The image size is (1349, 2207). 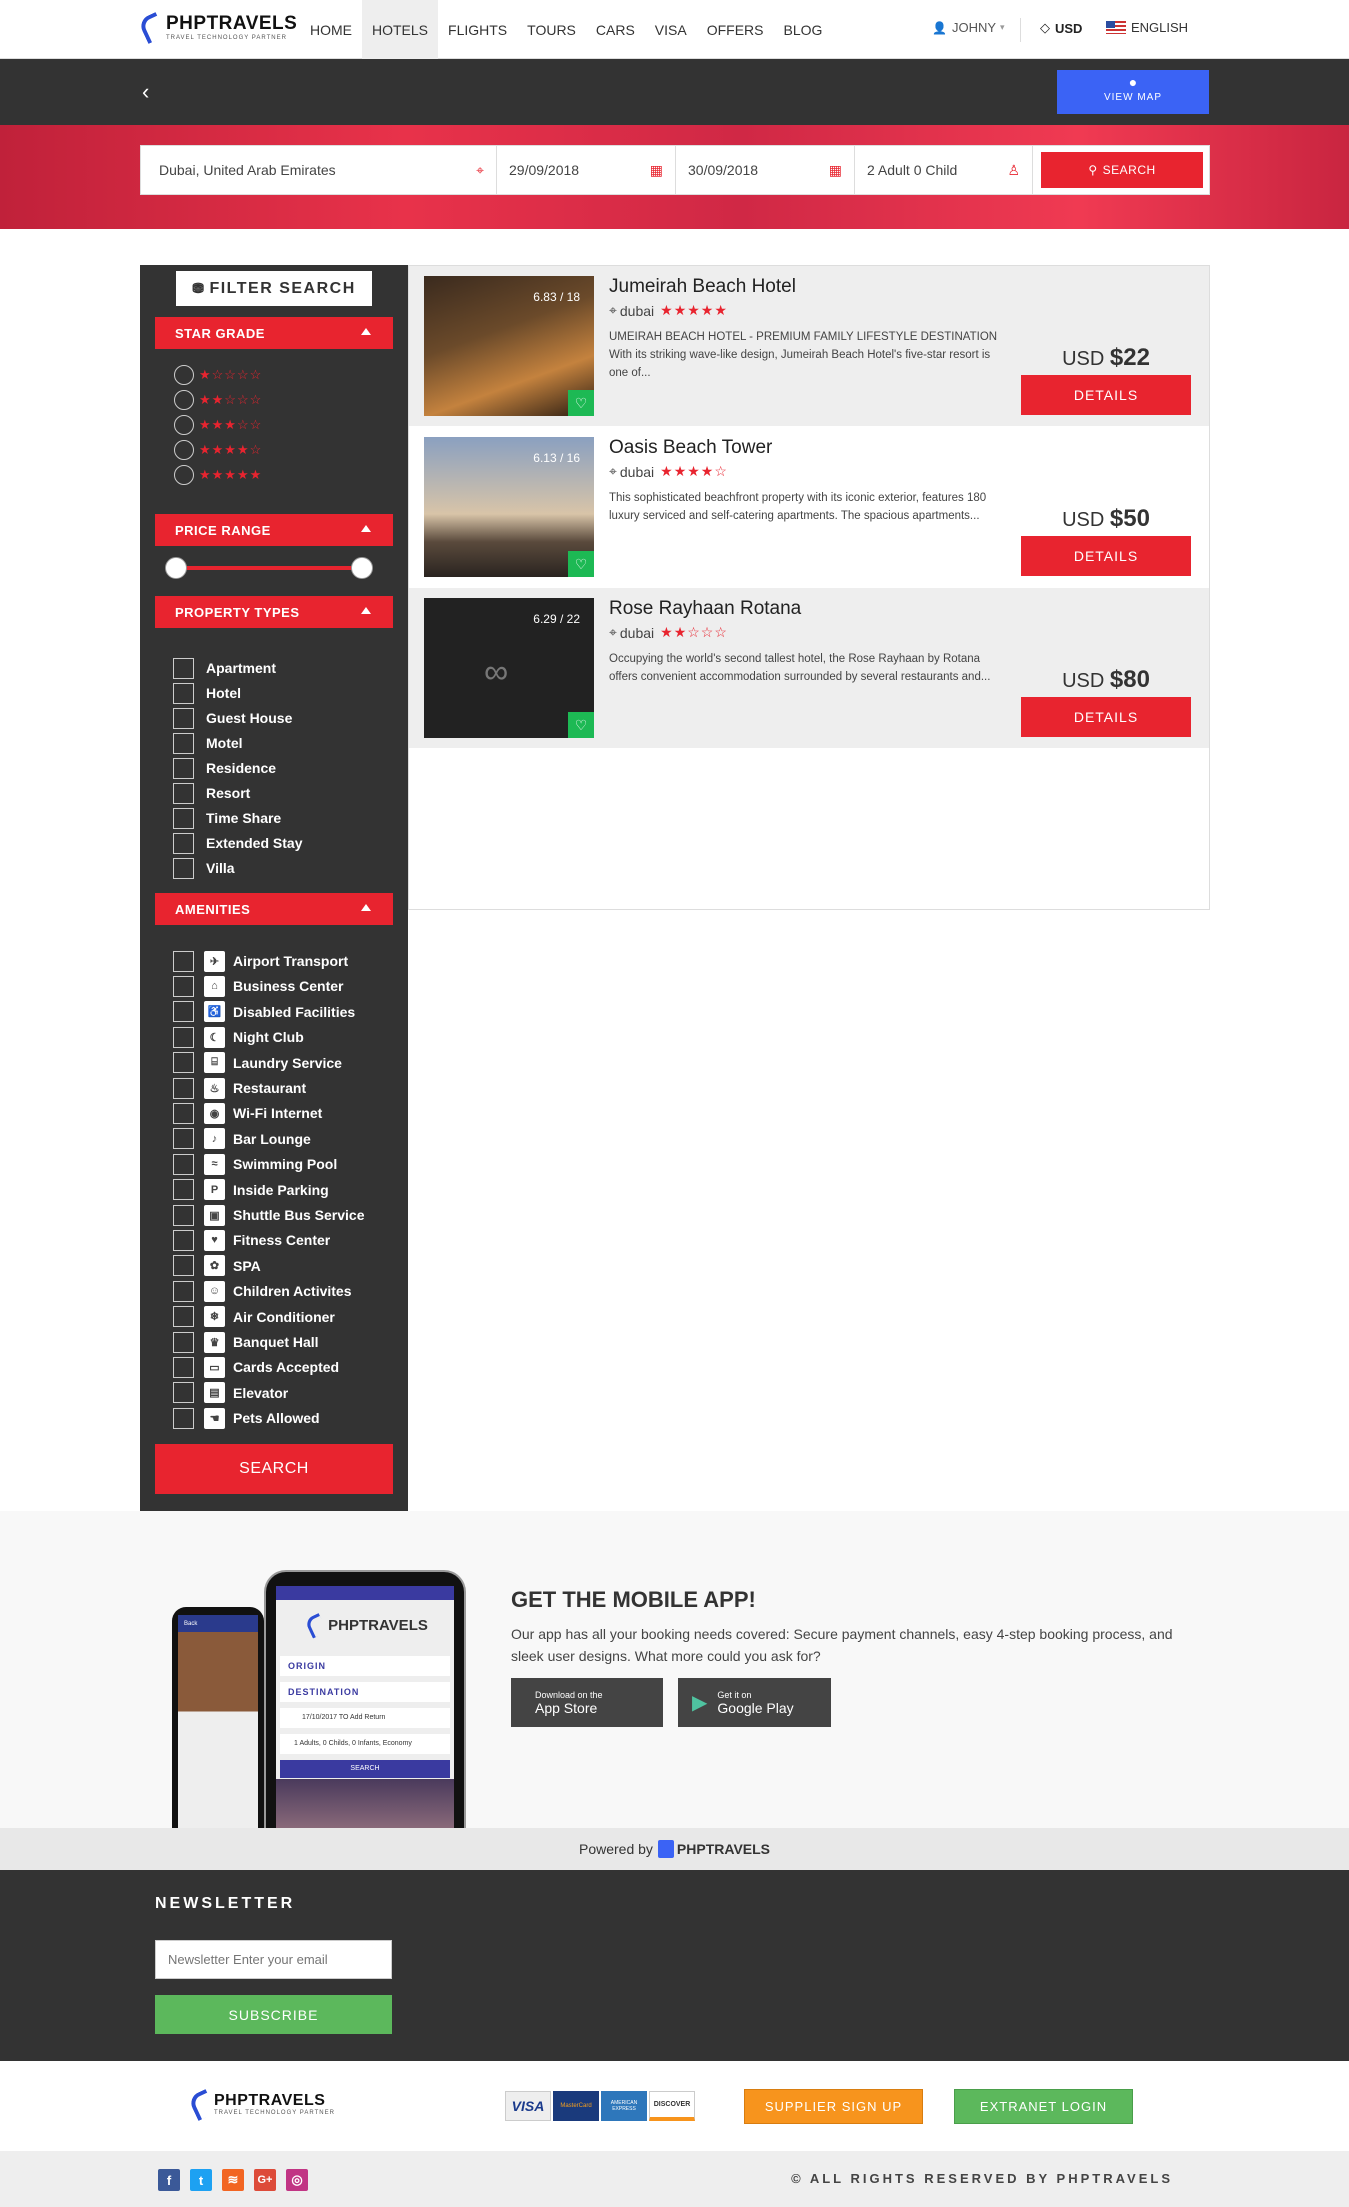 What do you see at coordinates (254, 1317) in the screenshot?
I see `amenity-option: ❄ Air Conditioner` at bounding box center [254, 1317].